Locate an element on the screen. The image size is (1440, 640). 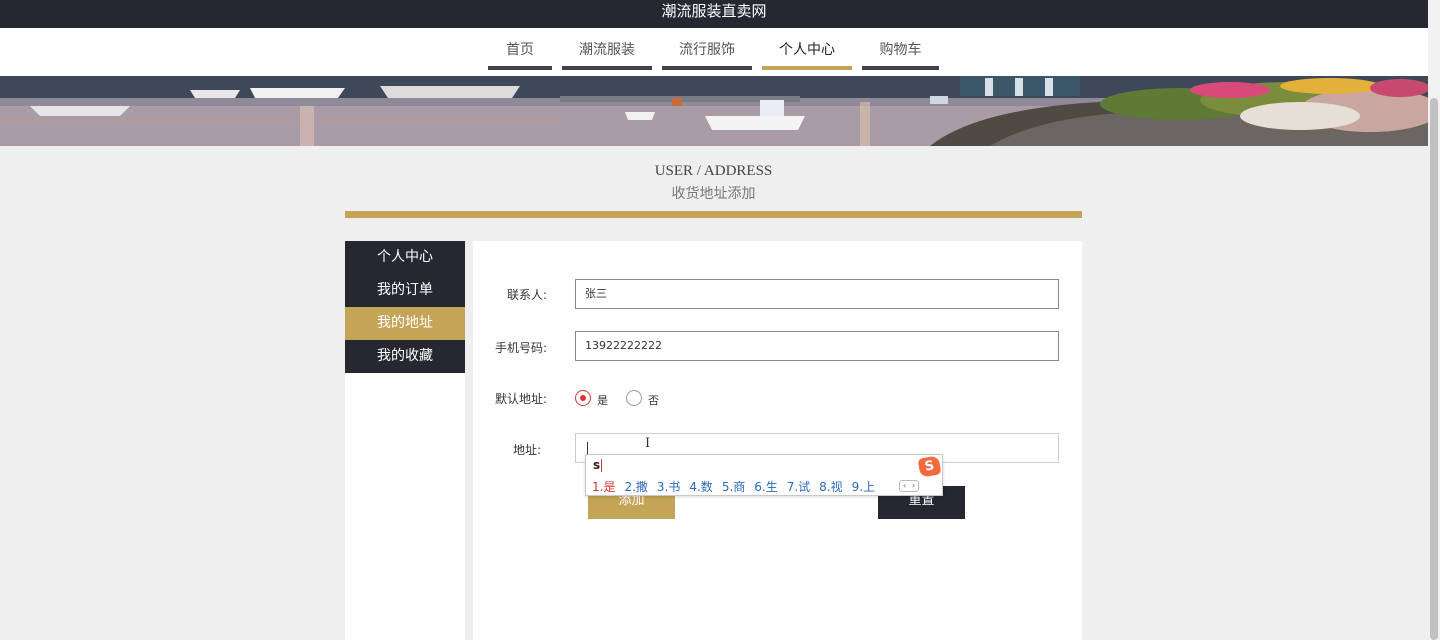
phone-input: 13922222222 is located at coordinates (817, 346).